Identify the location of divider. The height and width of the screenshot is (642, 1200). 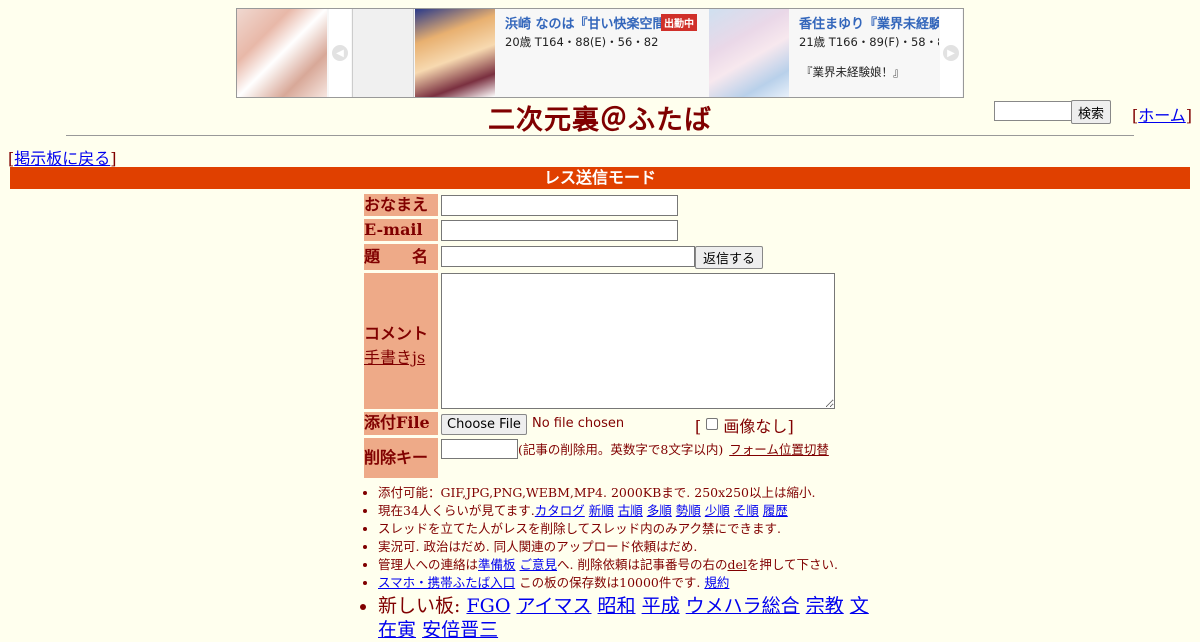
(600, 135).